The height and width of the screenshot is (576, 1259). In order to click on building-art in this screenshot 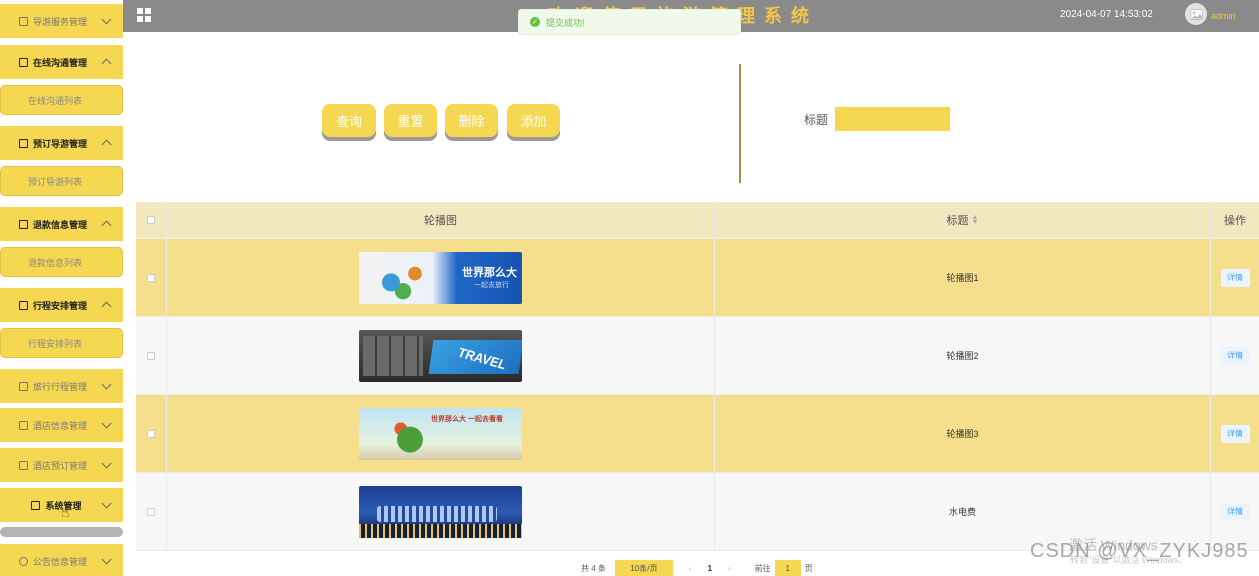, I will do `click(437, 513)`.